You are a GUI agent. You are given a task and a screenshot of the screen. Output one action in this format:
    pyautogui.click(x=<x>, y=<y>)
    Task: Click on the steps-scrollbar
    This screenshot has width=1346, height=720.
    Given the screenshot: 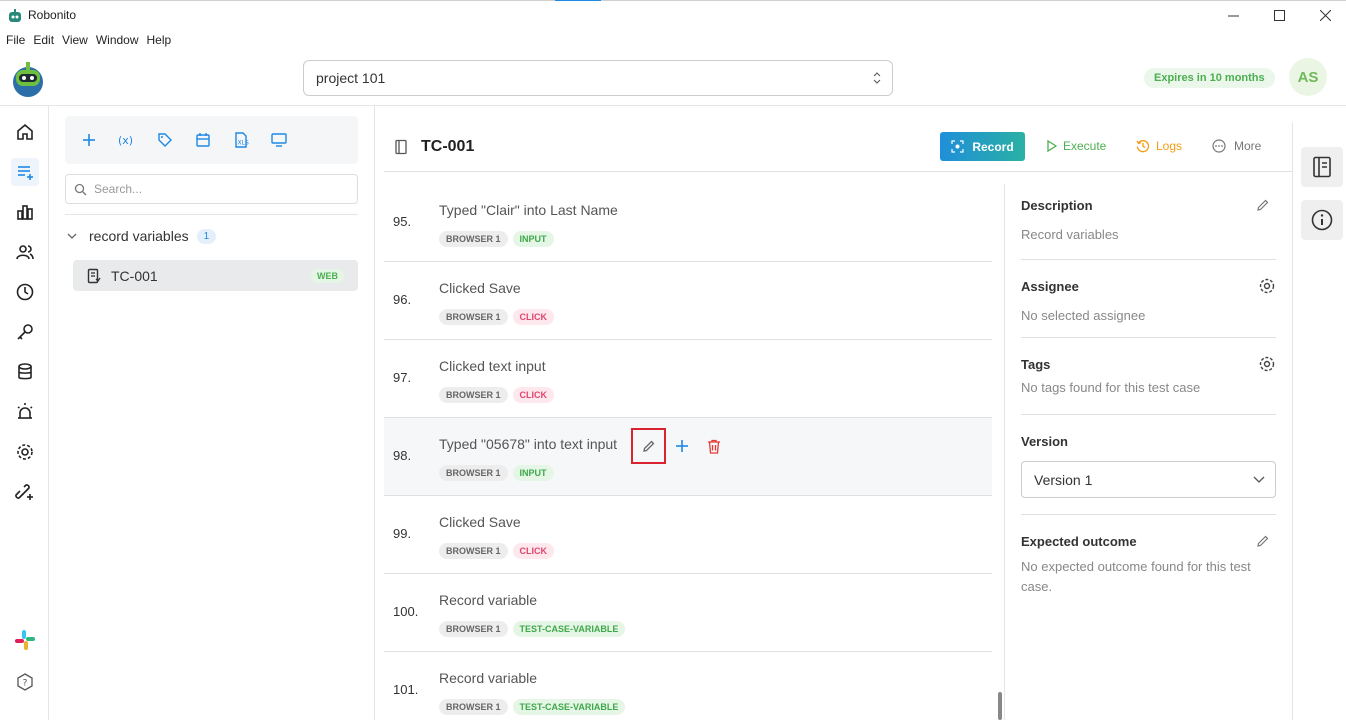 What is the action you would take?
    pyautogui.click(x=1000, y=706)
    